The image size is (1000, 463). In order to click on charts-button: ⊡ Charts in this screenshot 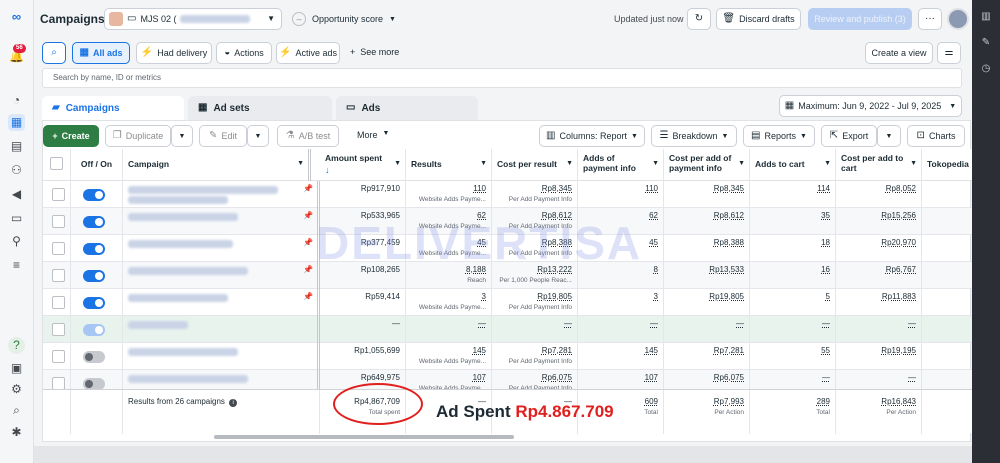, I will do `click(936, 136)`.